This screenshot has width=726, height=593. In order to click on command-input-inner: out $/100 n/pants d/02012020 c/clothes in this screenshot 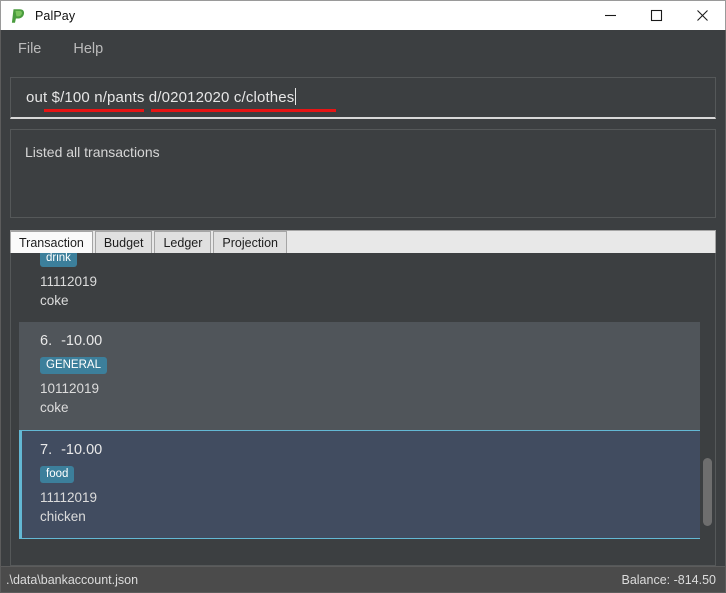, I will do `click(154, 97)`.